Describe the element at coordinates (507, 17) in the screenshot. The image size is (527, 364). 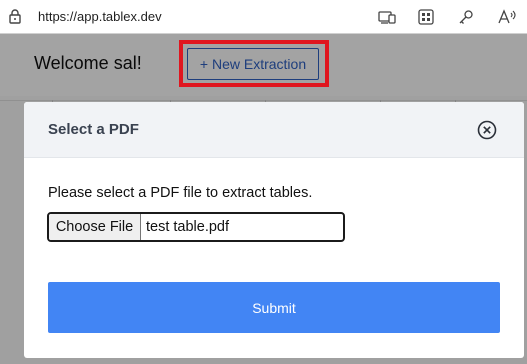
I see `read-aloud-icon` at that location.